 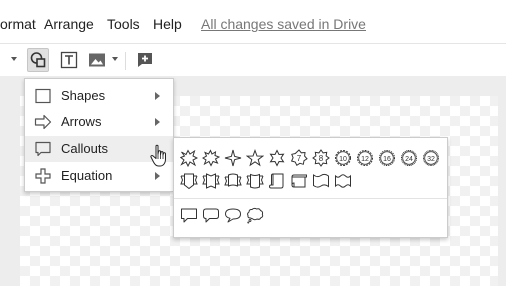 I want to click on cloud-callout-icon, so click(x=255, y=215).